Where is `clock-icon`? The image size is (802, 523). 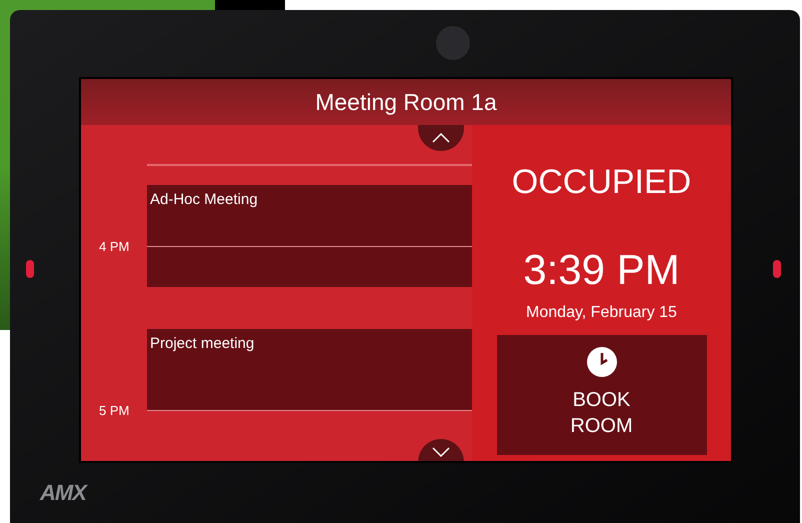 clock-icon is located at coordinates (601, 362).